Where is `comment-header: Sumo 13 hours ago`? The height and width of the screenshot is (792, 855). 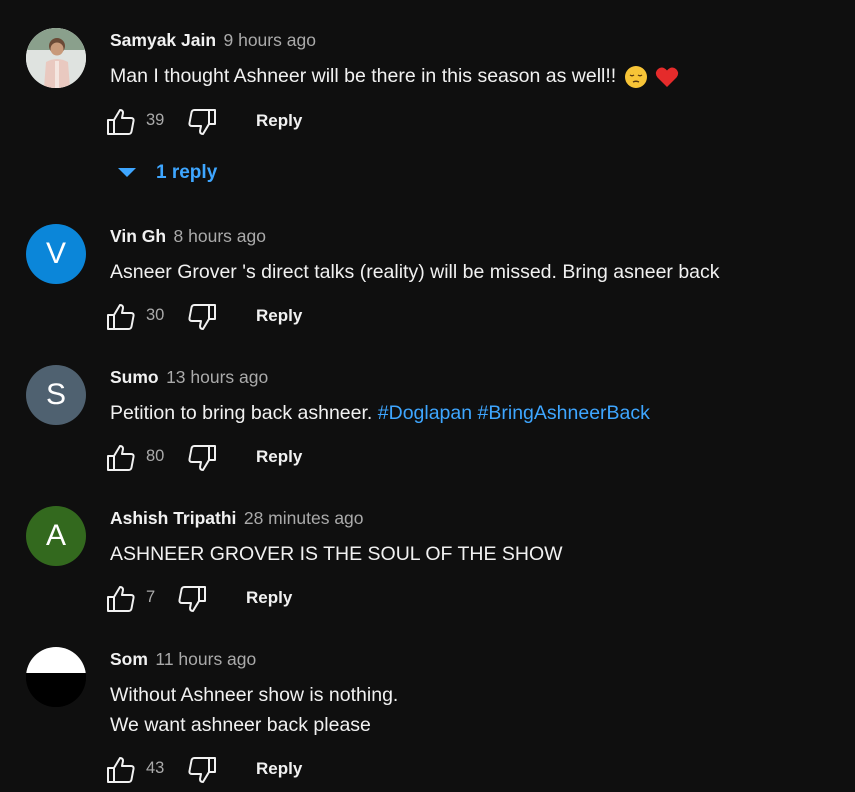
comment-header: Sumo 13 hours ago is located at coordinates (189, 377).